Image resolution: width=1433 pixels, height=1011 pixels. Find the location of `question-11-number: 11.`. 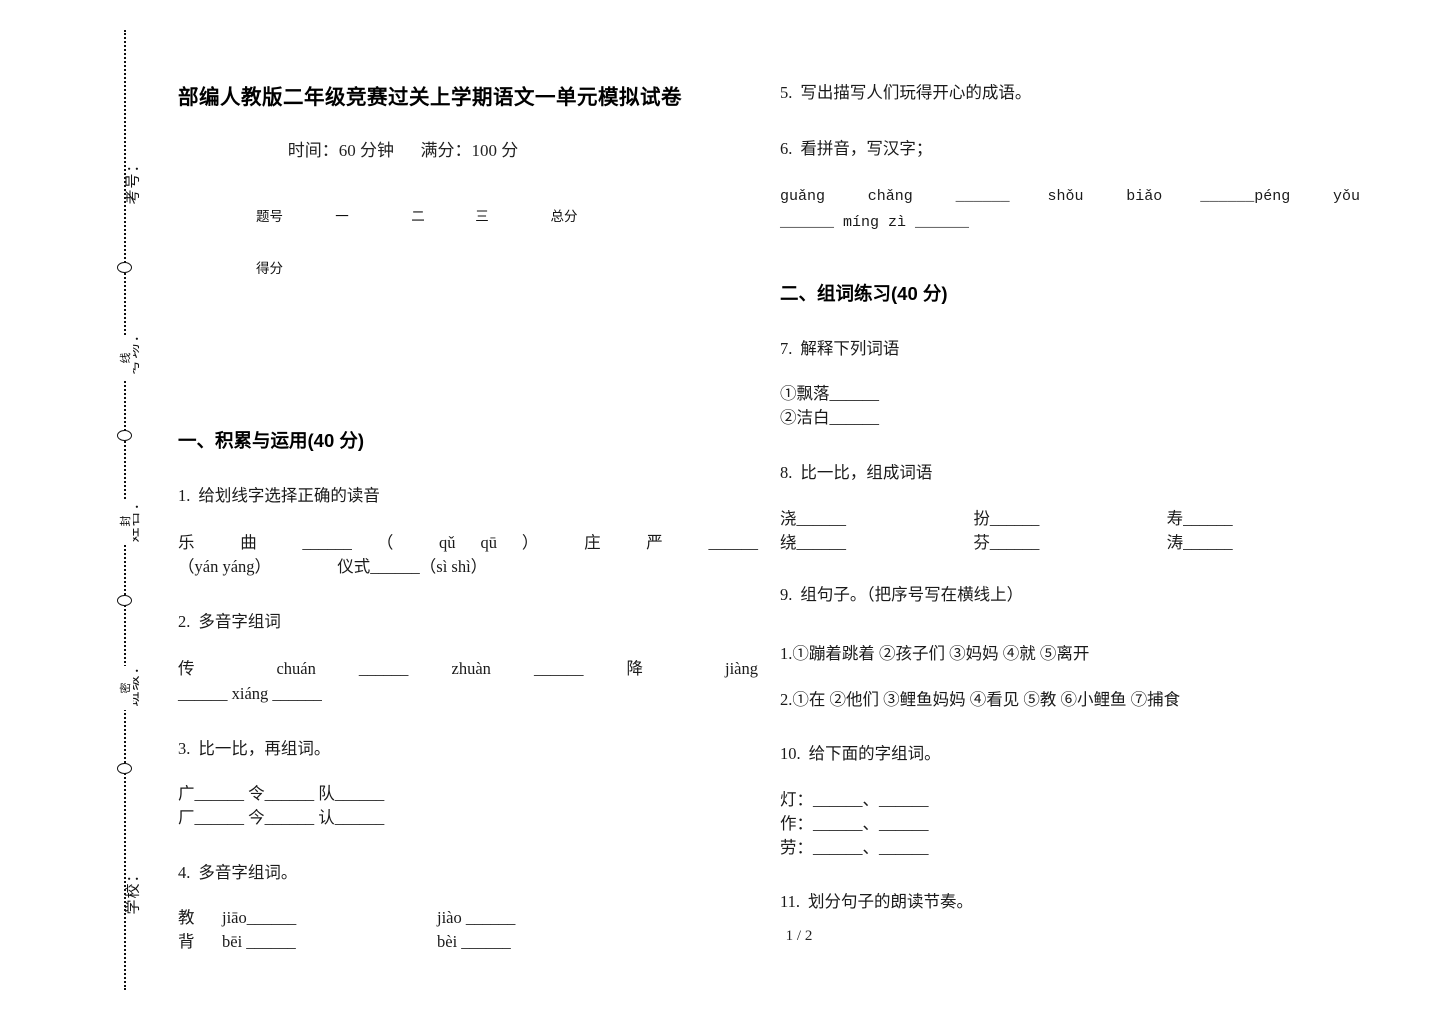

question-11-number: 11. is located at coordinates (790, 902).